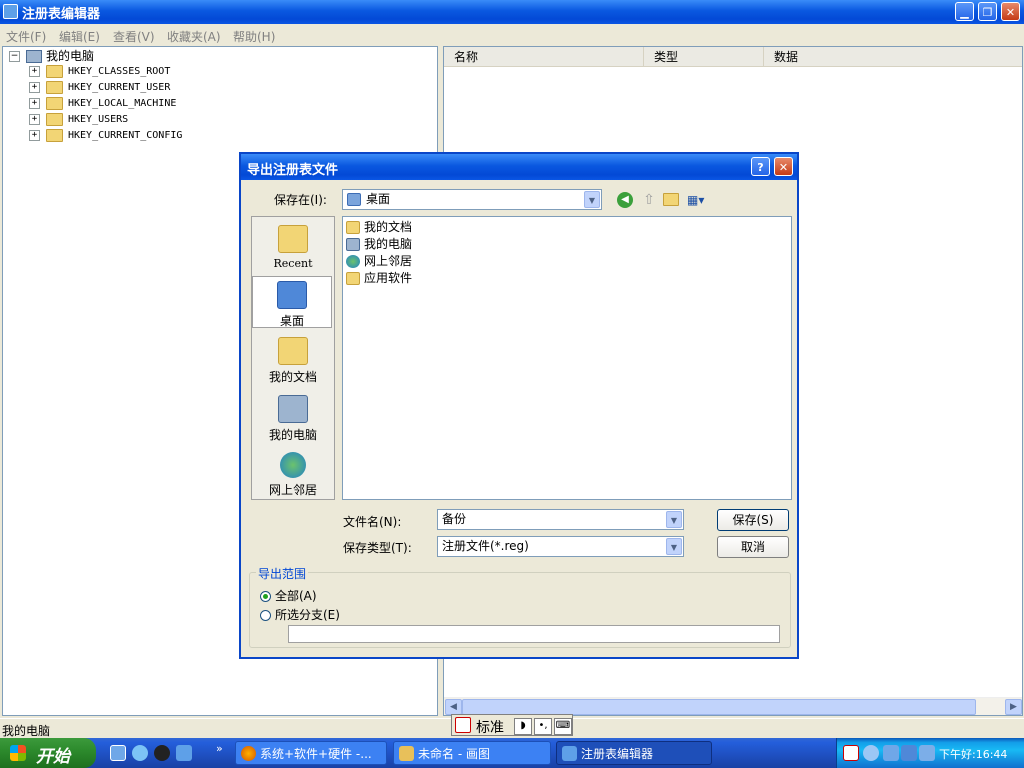 This screenshot has height=768, width=1024. What do you see at coordinates (292, 302) in the screenshot?
I see `place-desktop: 桌面` at bounding box center [292, 302].